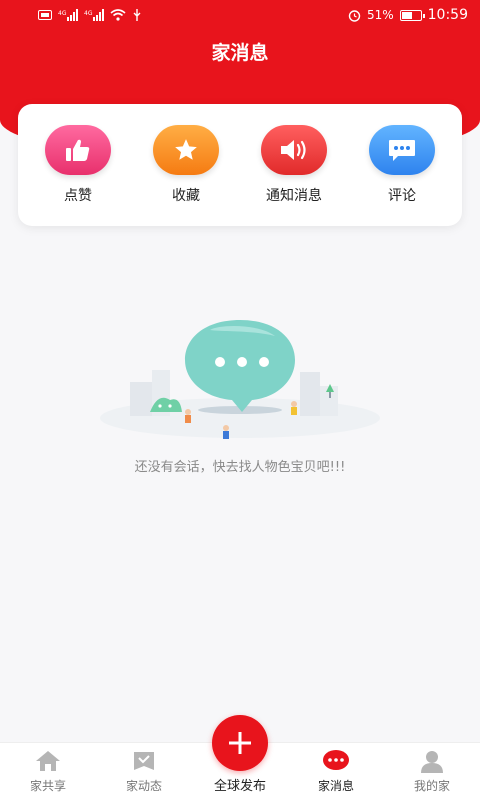 The height and width of the screenshot is (800, 480). I want to click on sim-icon, so click(45, 15).